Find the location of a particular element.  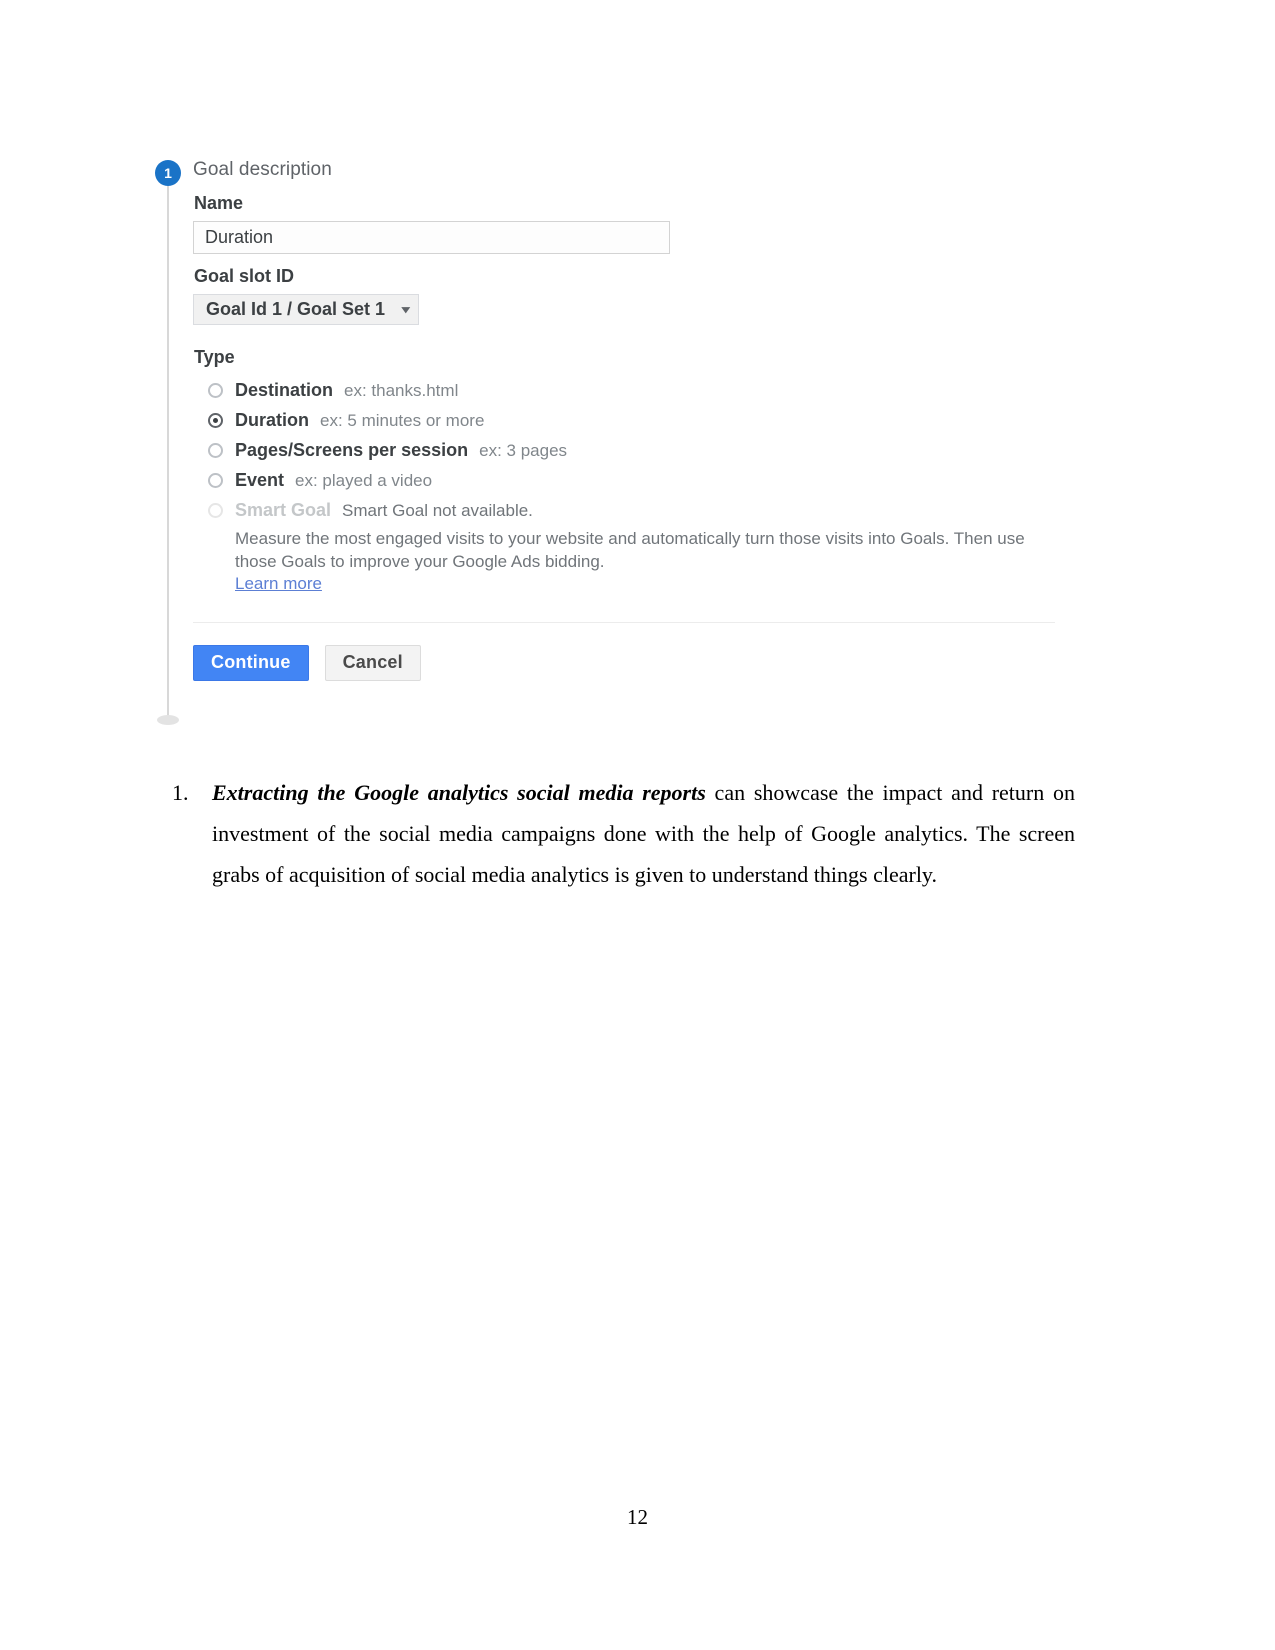

page-number: 12 is located at coordinates (637, 1517).